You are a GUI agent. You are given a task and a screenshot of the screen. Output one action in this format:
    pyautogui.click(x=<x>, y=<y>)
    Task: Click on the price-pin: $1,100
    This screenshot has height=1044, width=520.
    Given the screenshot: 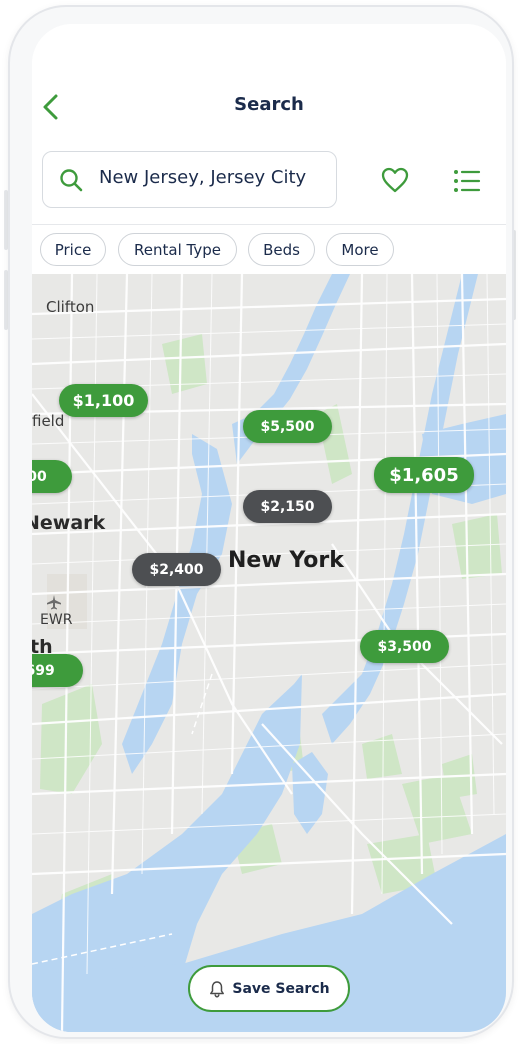 What is the action you would take?
    pyautogui.click(x=103, y=400)
    